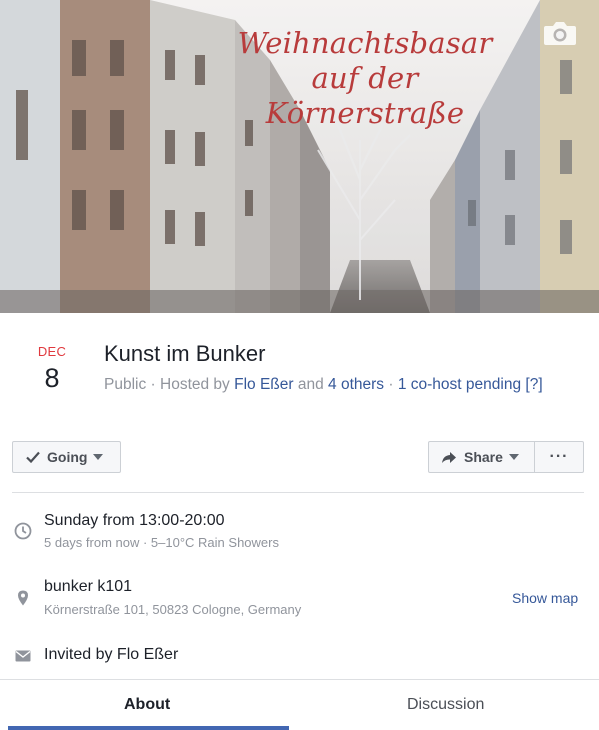 Image resolution: width=599 pixels, height=730 pixels. What do you see at coordinates (148, 728) in the screenshot?
I see `active-tab-indicator` at bounding box center [148, 728].